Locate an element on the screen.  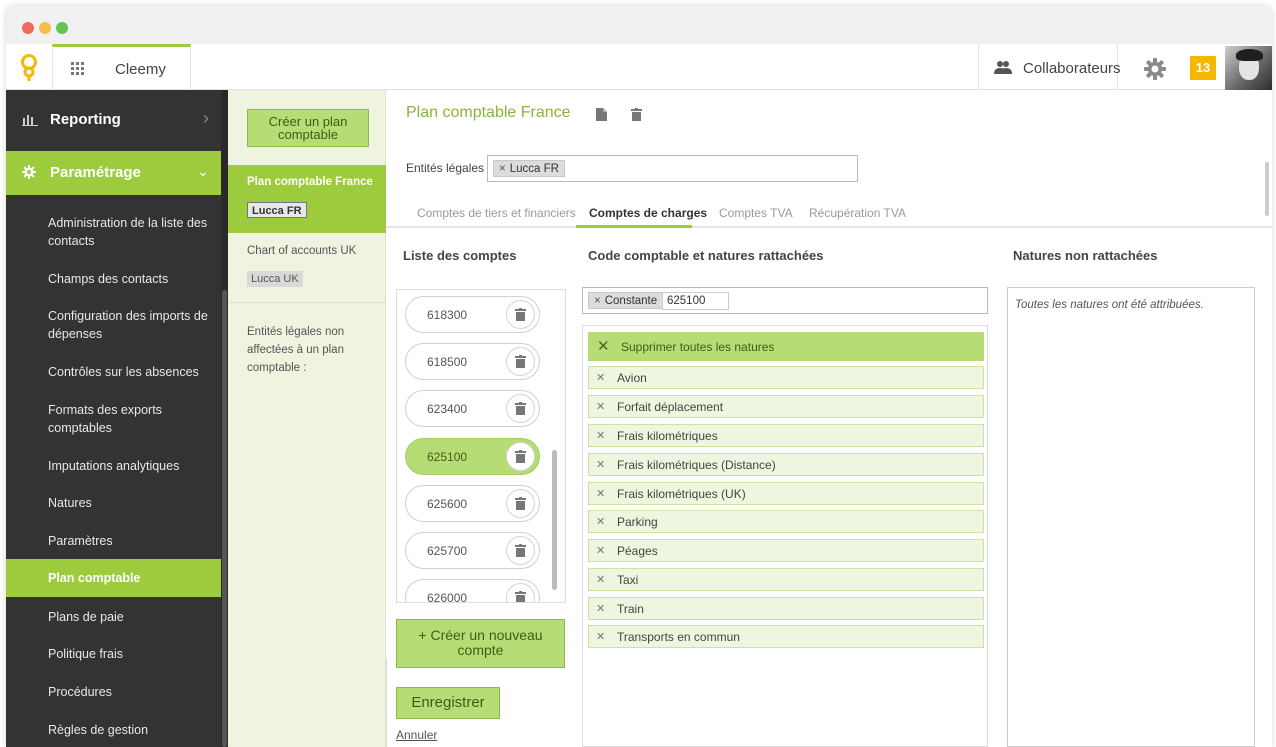
tab-comptes-charges: Comptes de charges is located at coordinates (648, 213).